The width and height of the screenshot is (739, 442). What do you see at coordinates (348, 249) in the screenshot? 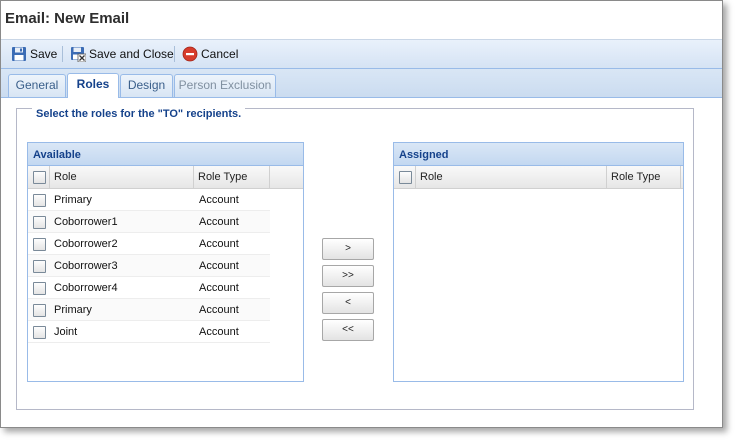
I see `add-selected-button: >` at bounding box center [348, 249].